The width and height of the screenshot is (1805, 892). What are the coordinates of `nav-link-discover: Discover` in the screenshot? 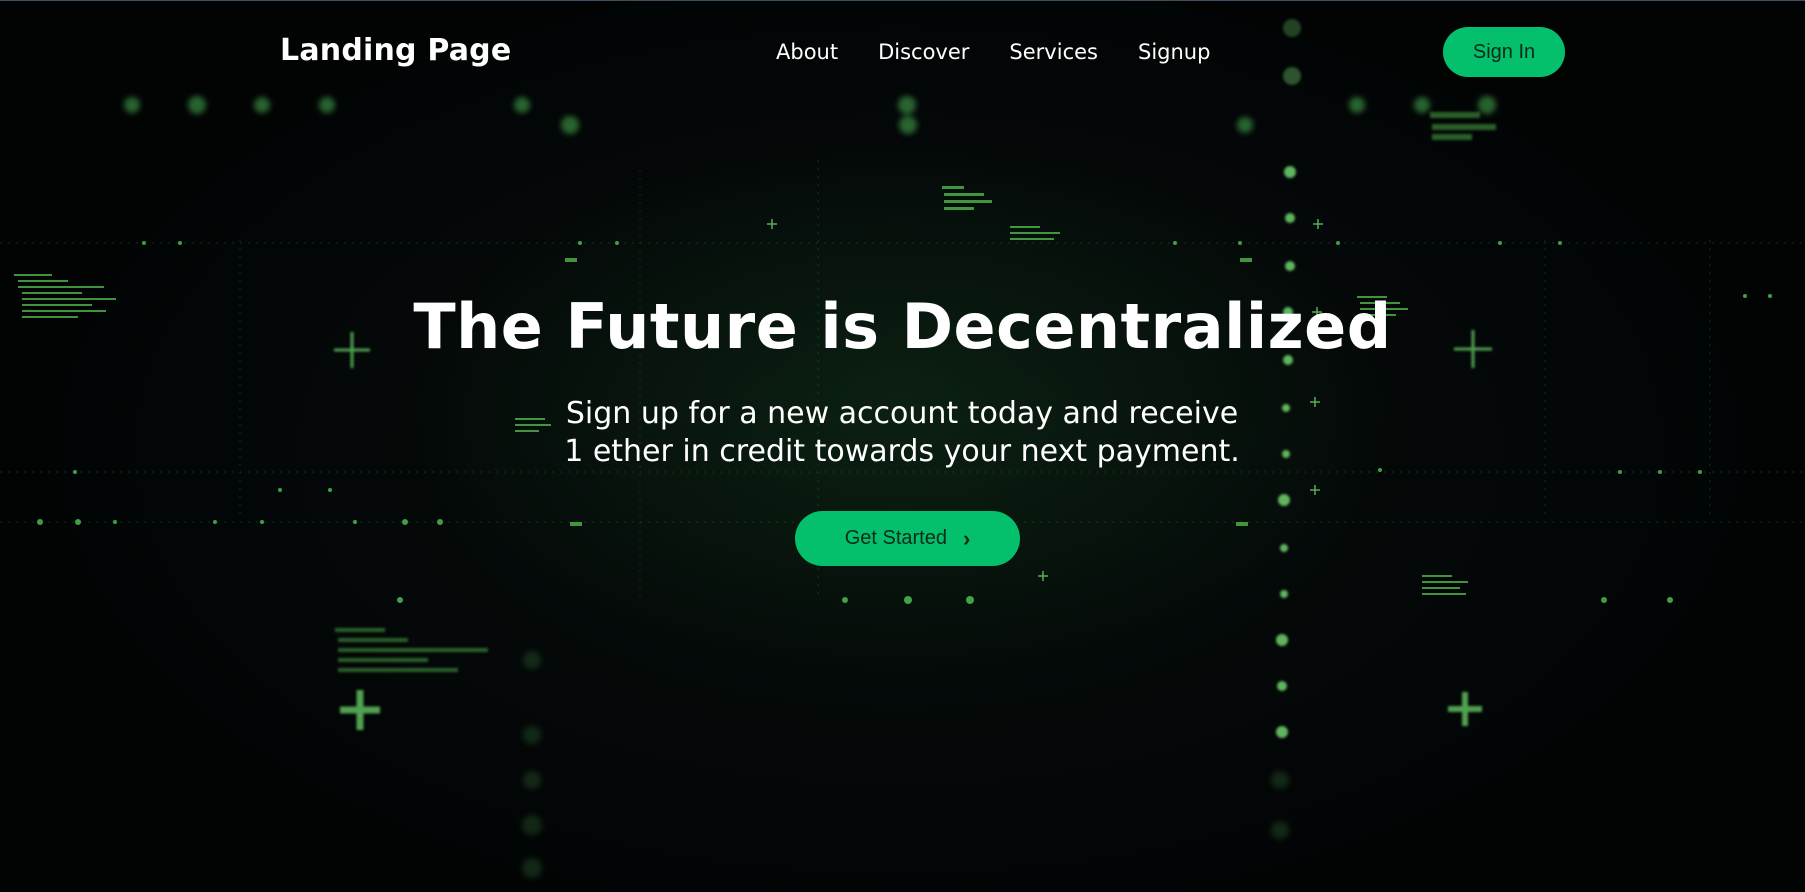 It's located at (923, 52).